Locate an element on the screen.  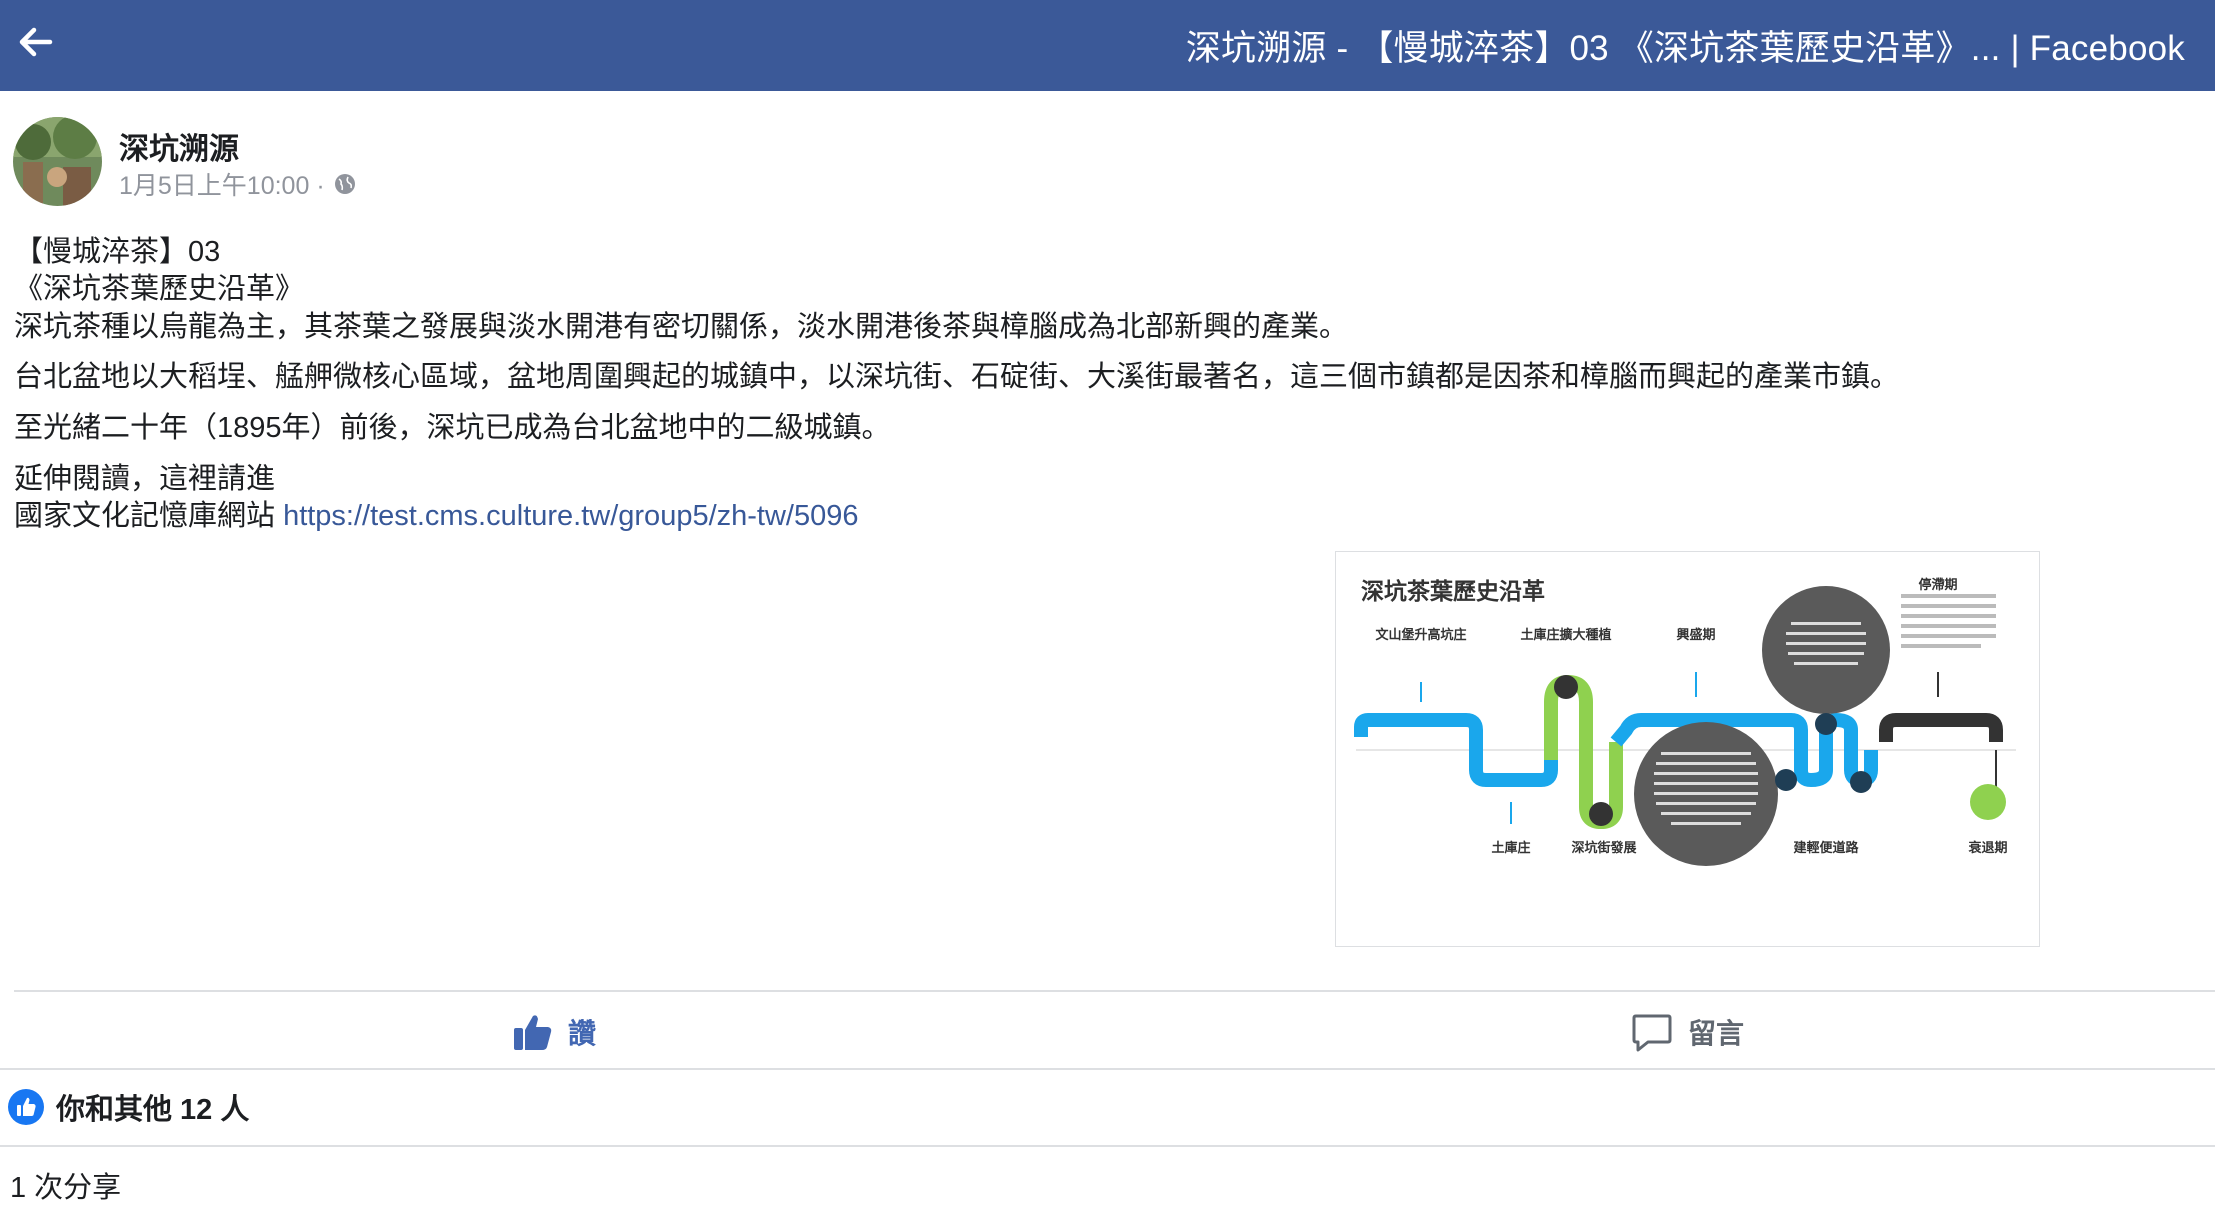
like-reaction-icon is located at coordinates (26, 1107).